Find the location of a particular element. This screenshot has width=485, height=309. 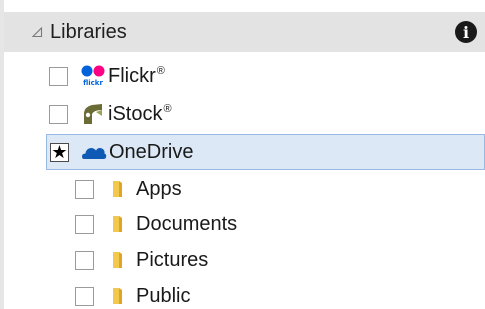

flickr-trademark: ® is located at coordinates (160, 70).